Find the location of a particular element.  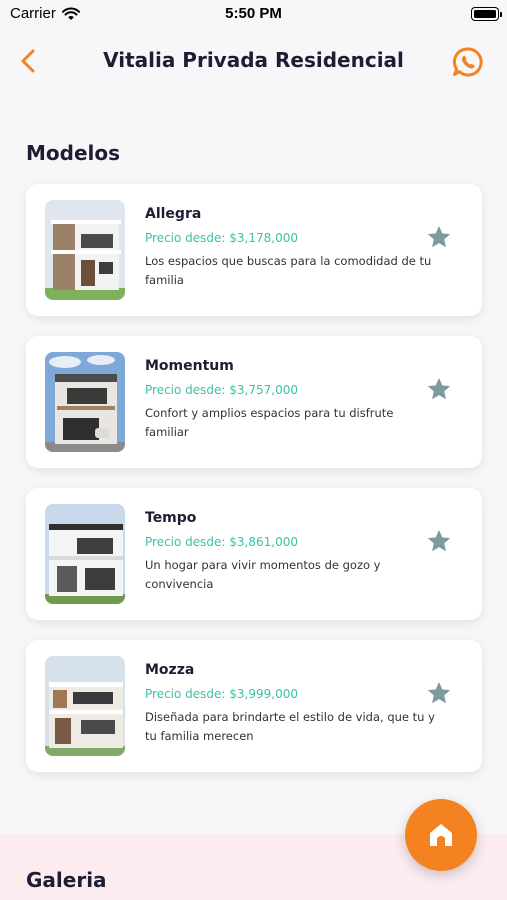

page-title: Vitalia Privada Residencial is located at coordinates (253, 60).